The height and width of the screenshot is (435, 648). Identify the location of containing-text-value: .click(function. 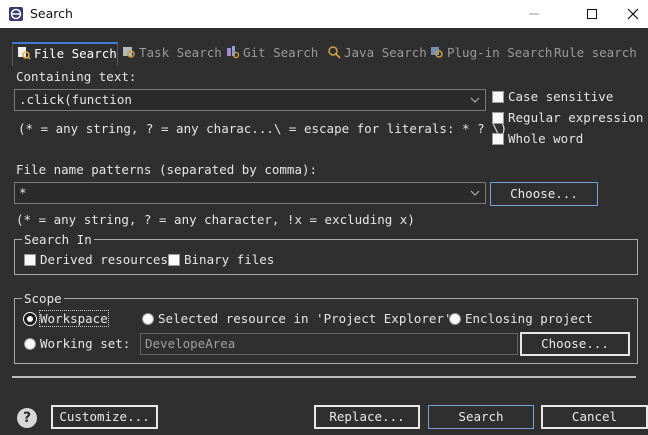
(75, 99).